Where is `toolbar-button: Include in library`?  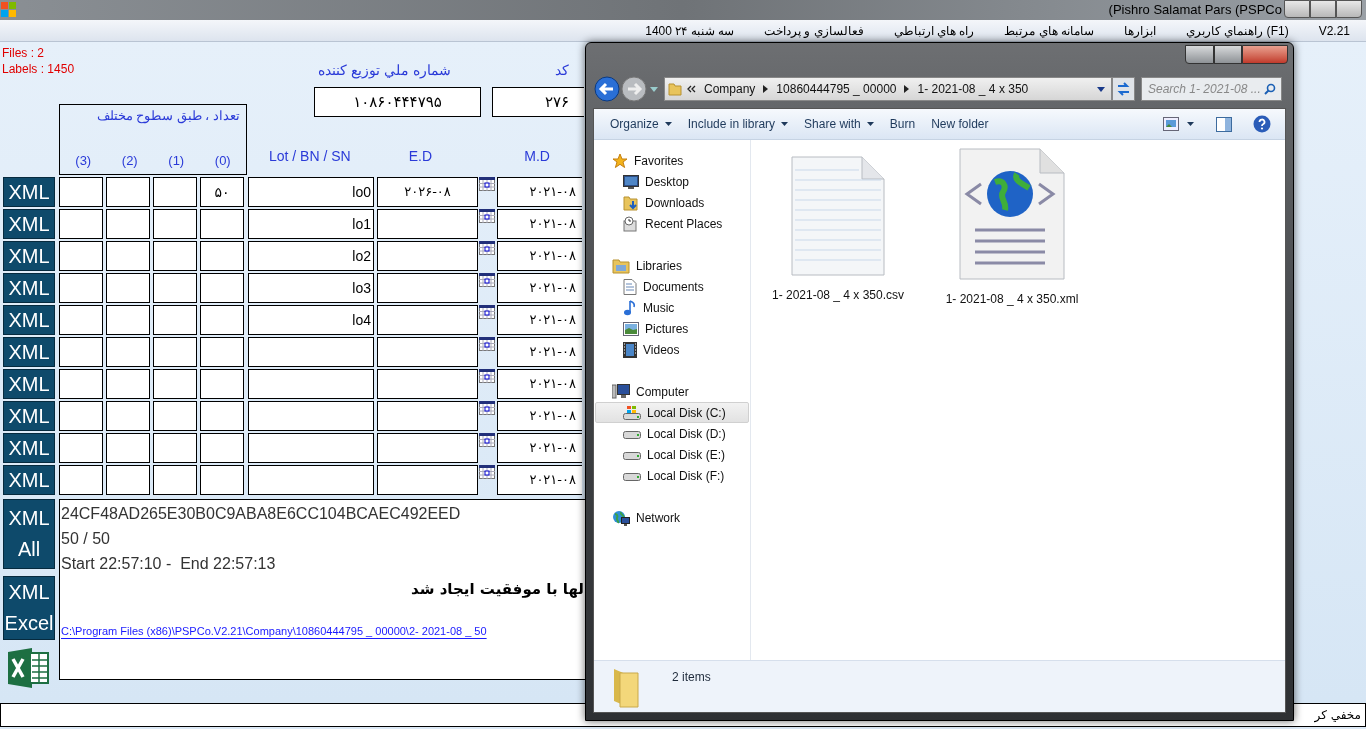
toolbar-button: Include in library is located at coordinates (738, 124).